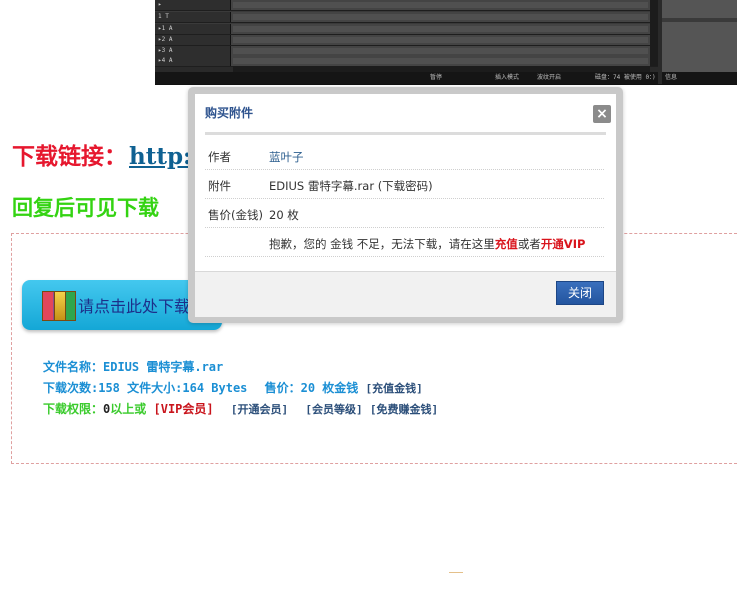 The width and height of the screenshot is (737, 599). Describe the element at coordinates (81, 388) in the screenshot. I see `download-count: 下载次数:158` at that location.